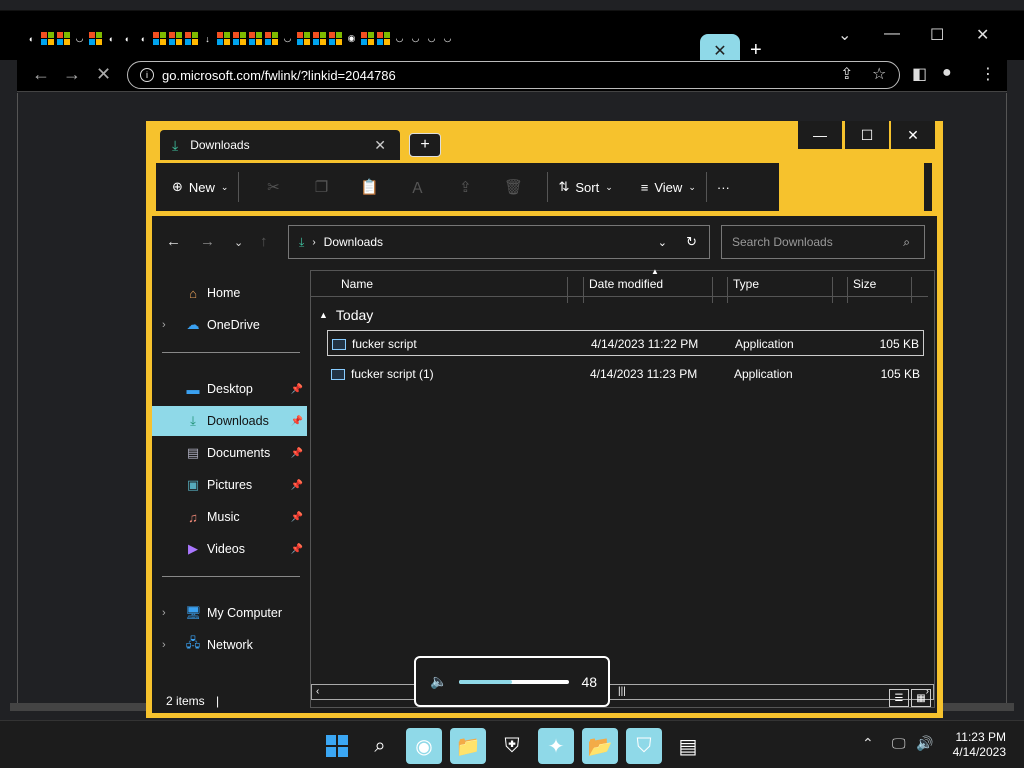 Image resolution: width=1024 pixels, height=768 pixels. Describe the element at coordinates (513, 187) in the screenshot. I see `delete-icon: 🗑` at that location.